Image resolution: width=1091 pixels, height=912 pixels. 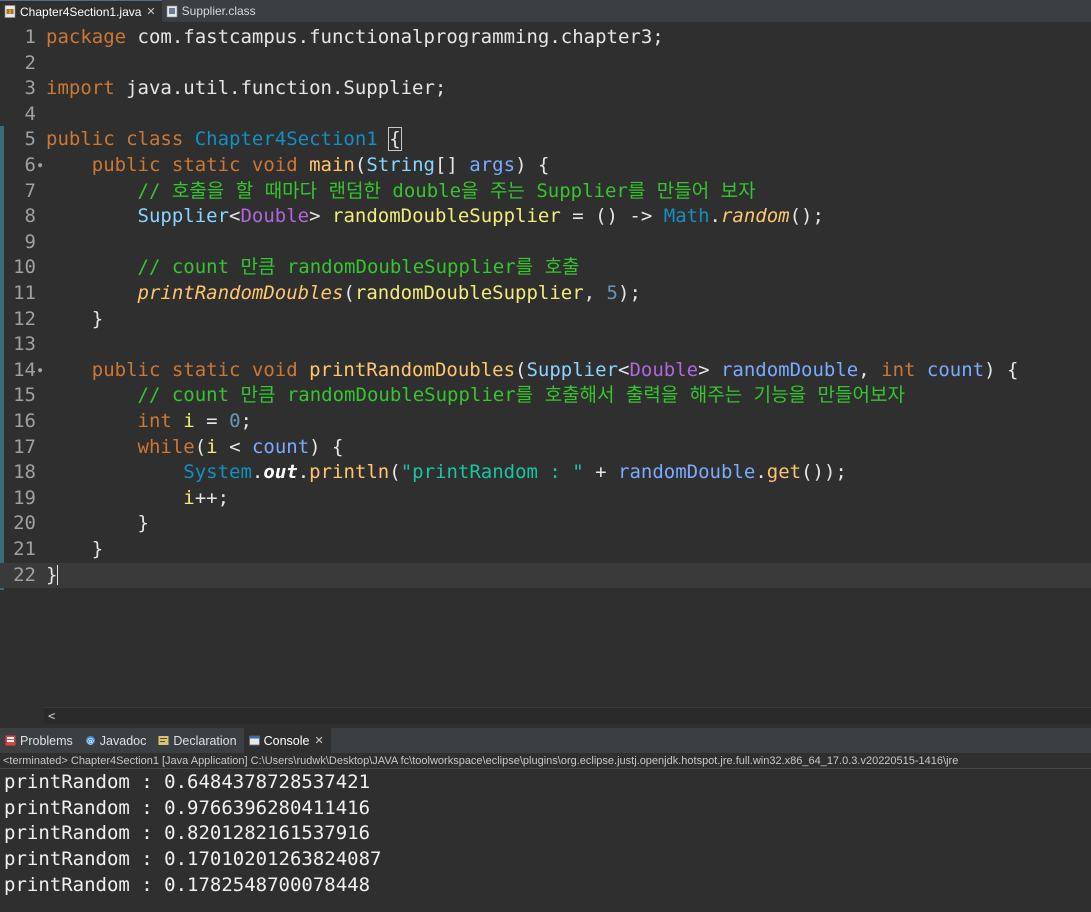 What do you see at coordinates (40, 740) in the screenshot?
I see `tab-problems: Problems` at bounding box center [40, 740].